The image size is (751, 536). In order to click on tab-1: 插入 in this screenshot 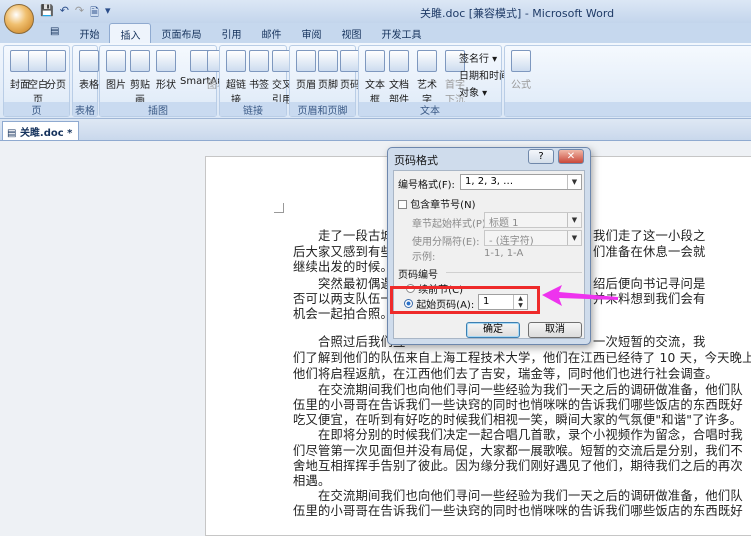, I will do `click(130, 33)`.